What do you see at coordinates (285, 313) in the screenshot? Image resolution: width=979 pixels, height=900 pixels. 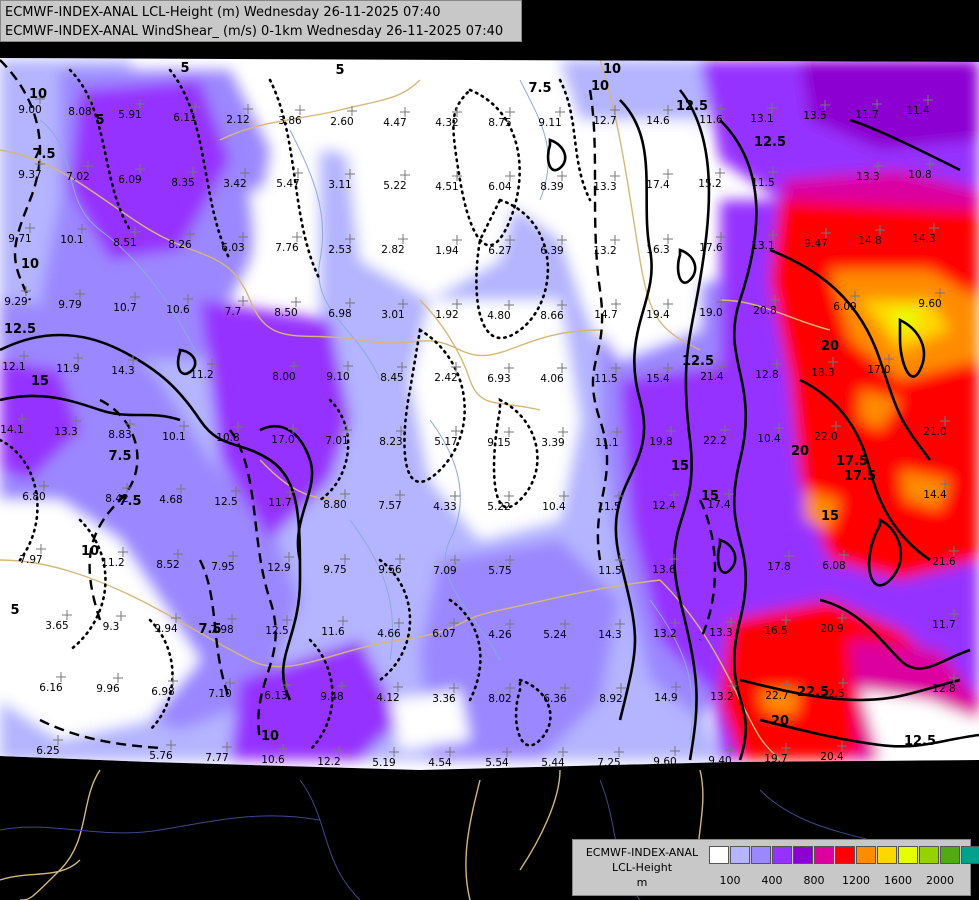 I see `station-value-label: 8.50` at bounding box center [285, 313].